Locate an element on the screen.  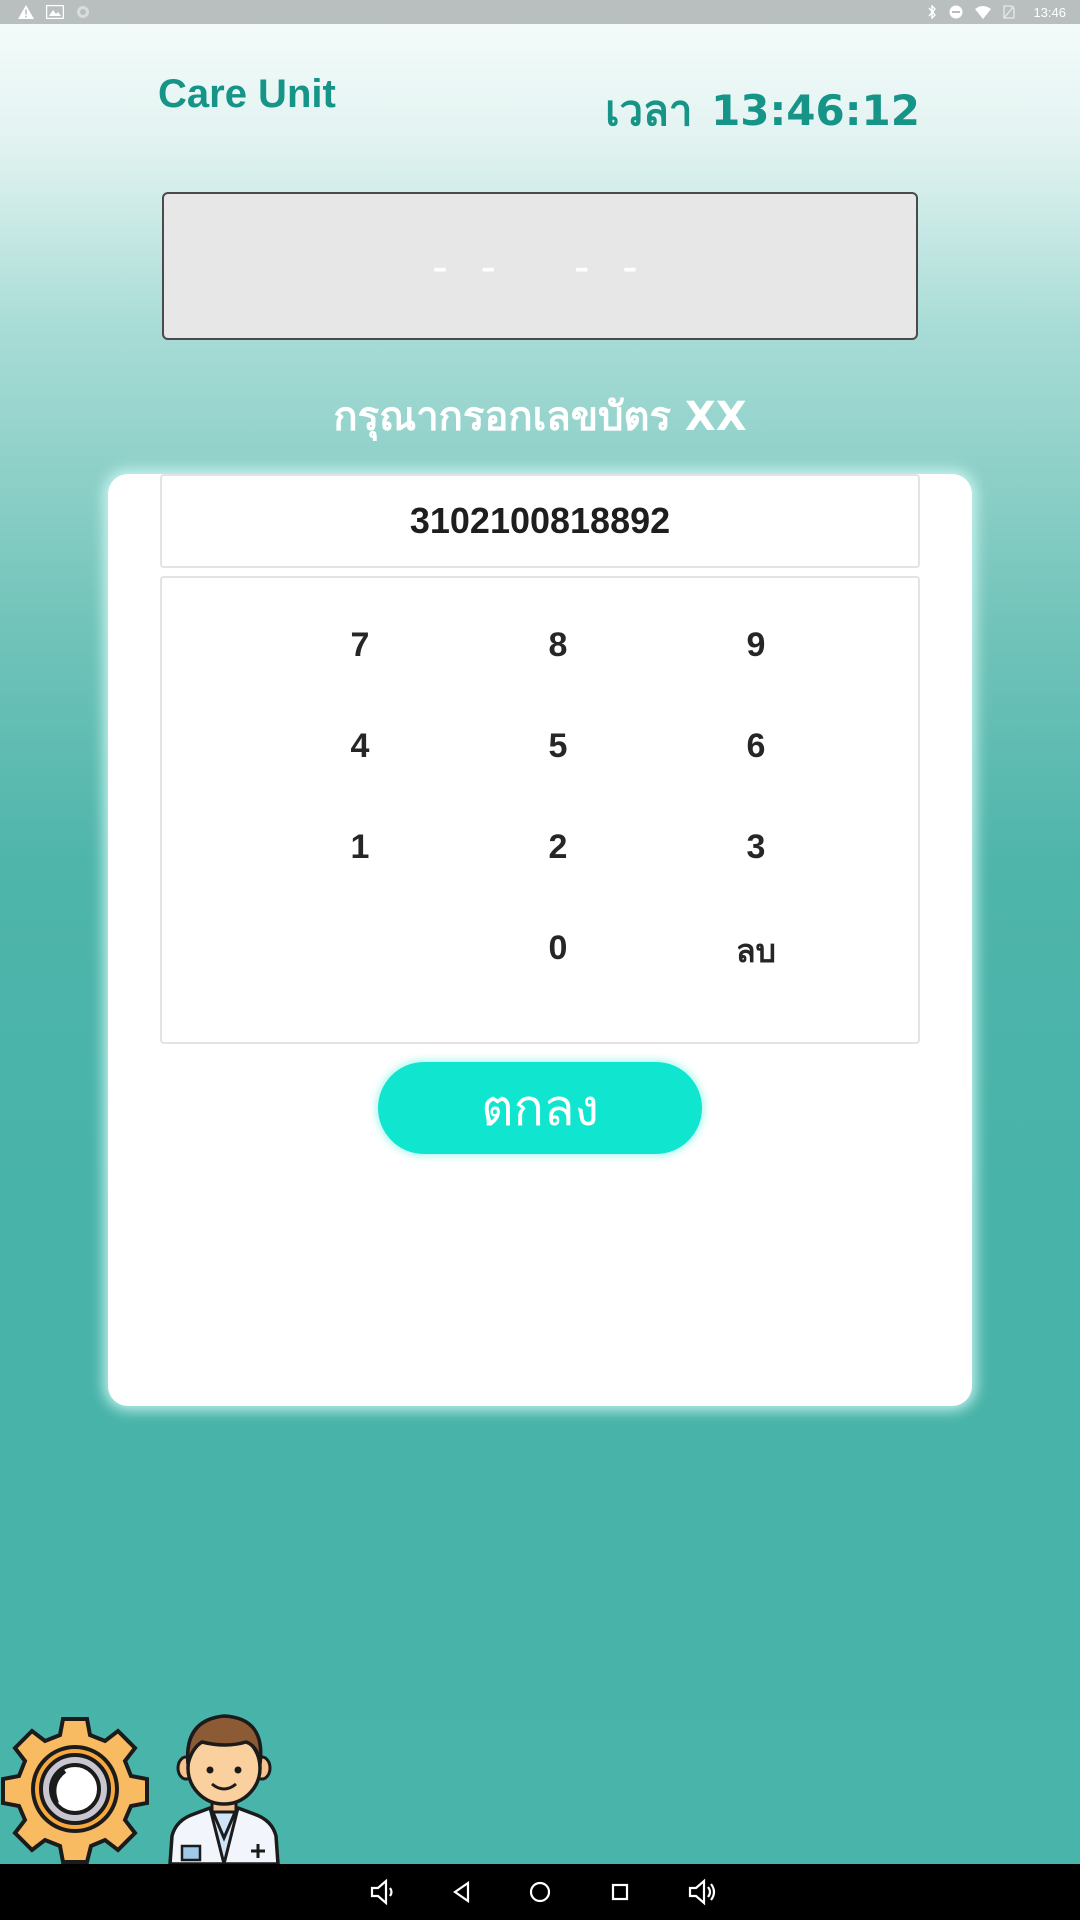
clock-label: เวลา is located at coordinates (649, 110).